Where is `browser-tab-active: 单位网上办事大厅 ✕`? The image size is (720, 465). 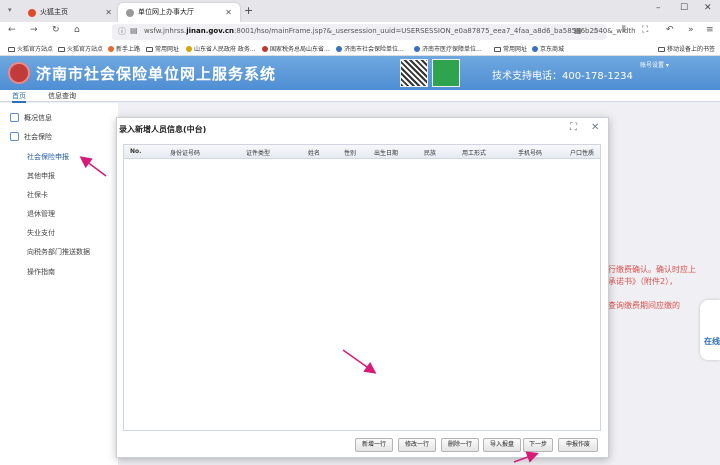 browser-tab-active: 单位网上办事大厅 ✕ is located at coordinates (179, 12).